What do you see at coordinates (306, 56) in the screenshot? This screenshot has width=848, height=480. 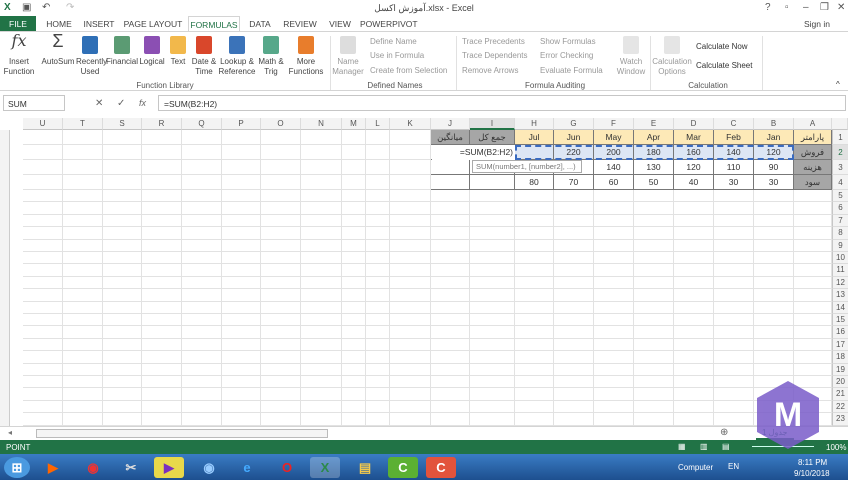 I see `more-functions-button: More Functions` at bounding box center [306, 56].